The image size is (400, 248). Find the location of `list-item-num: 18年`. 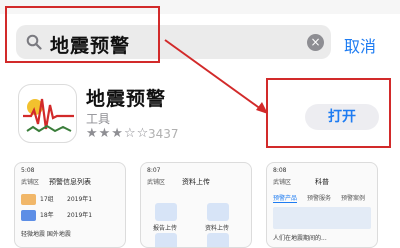

list-item-num: 18年 is located at coordinates (47, 215).